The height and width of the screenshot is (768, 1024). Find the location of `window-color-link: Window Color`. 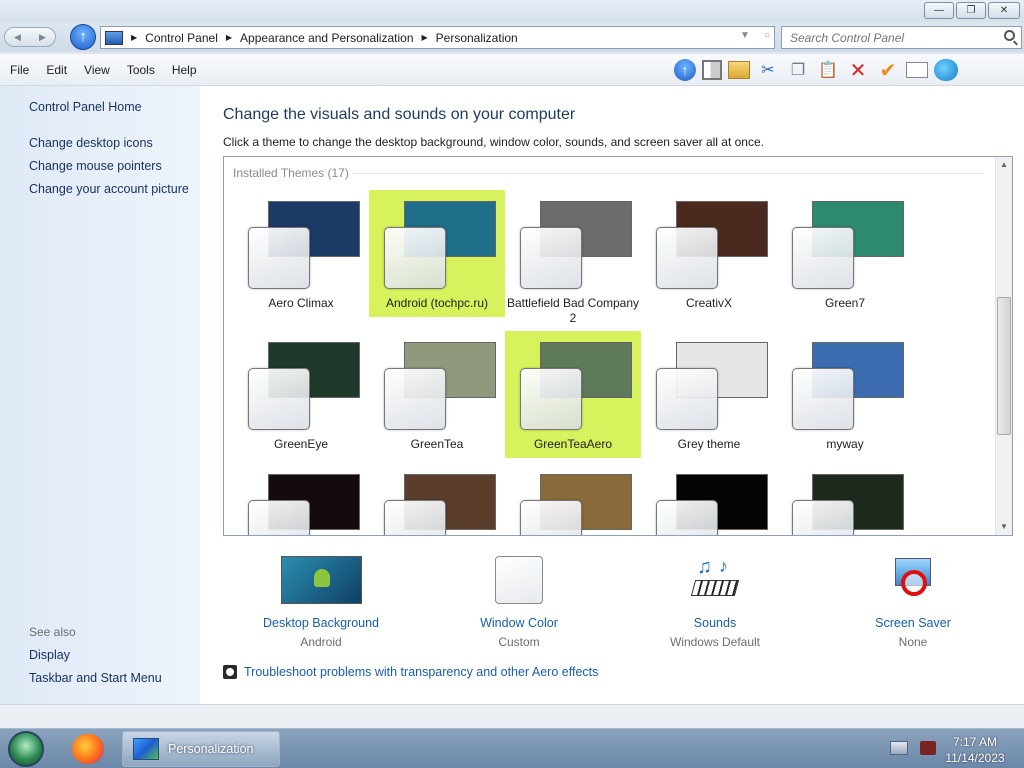

window-color-link: Window Color is located at coordinates (519, 623).